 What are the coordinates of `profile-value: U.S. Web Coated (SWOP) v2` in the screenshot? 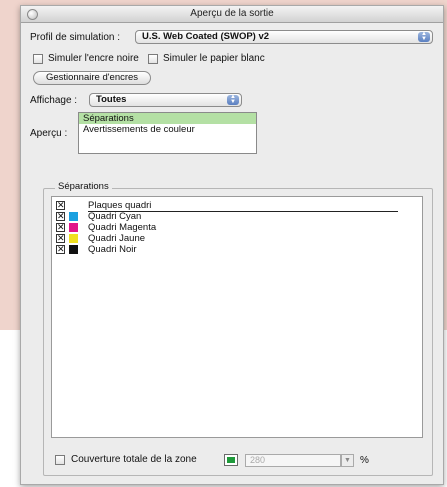 It's located at (206, 36).